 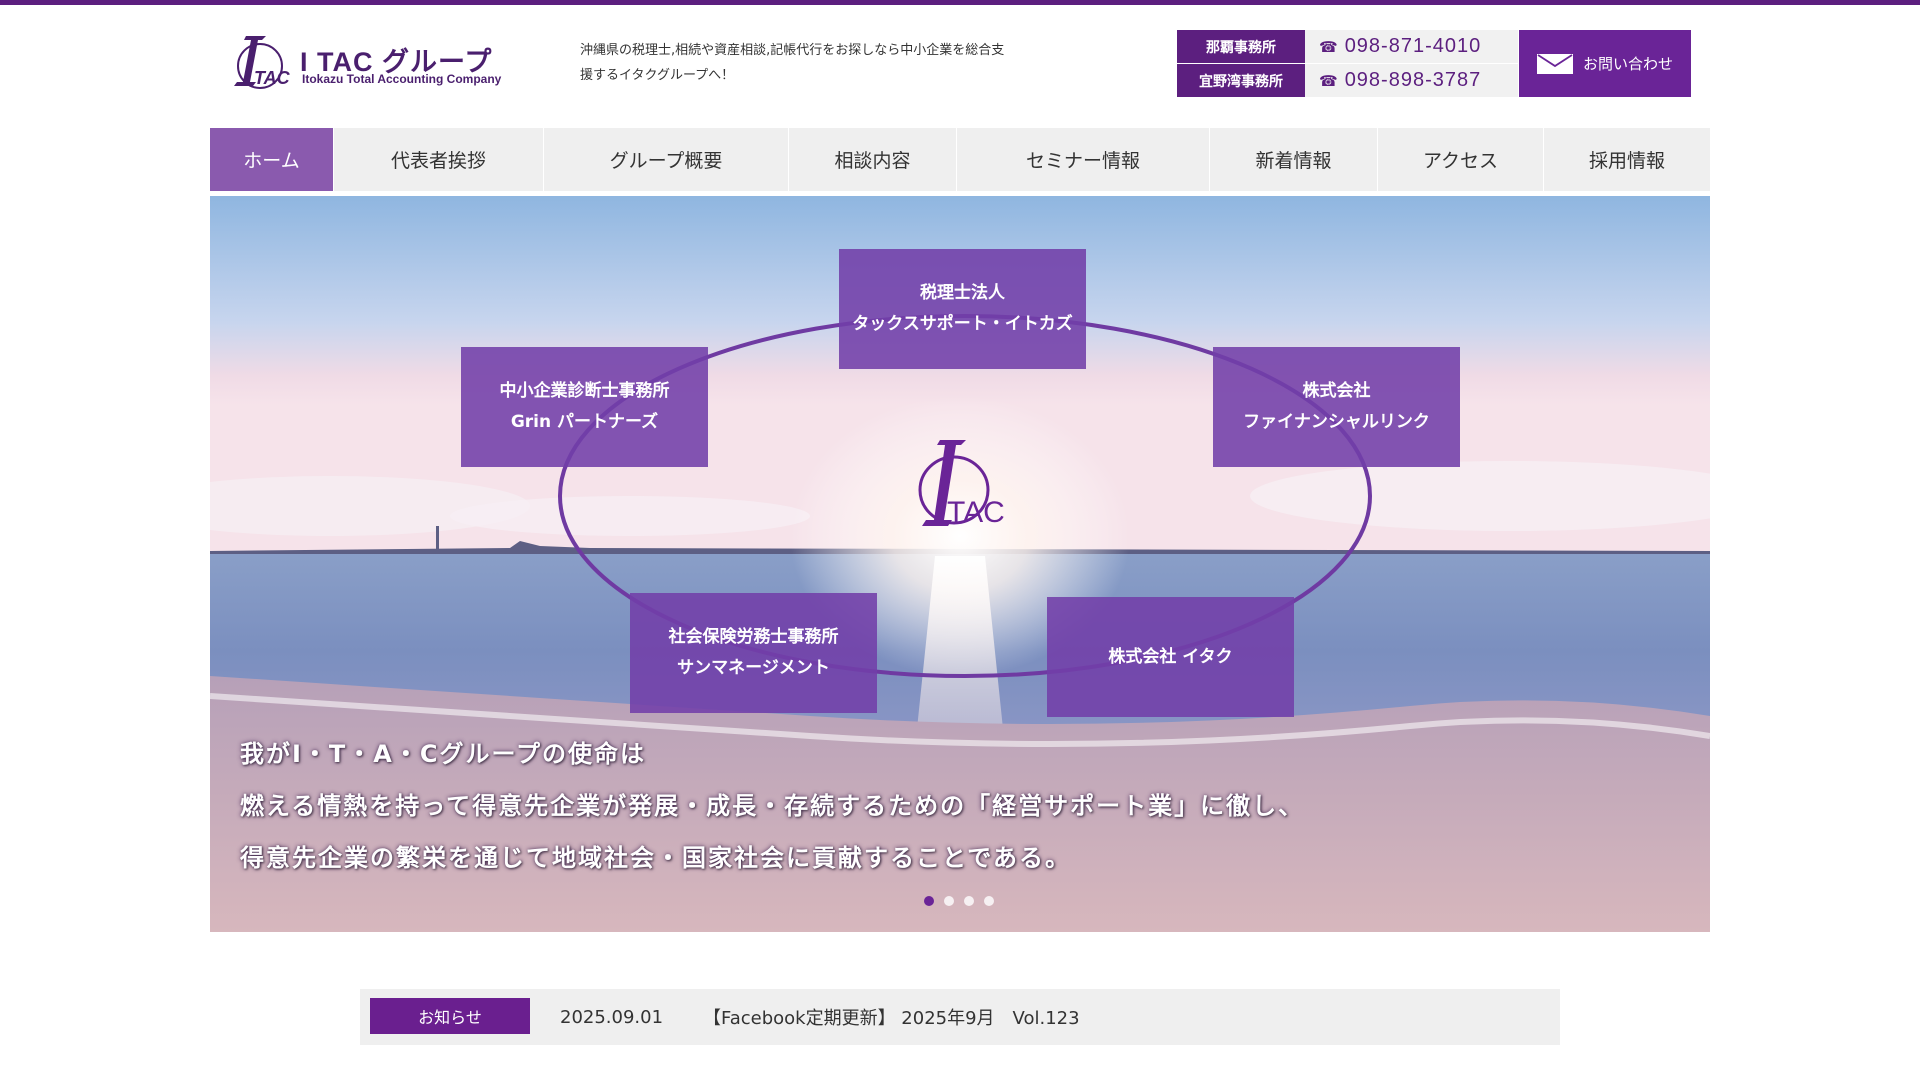 I want to click on org-box-financial-link: 株式会社 ファイナンシャルリンク, so click(x=1336, y=407).